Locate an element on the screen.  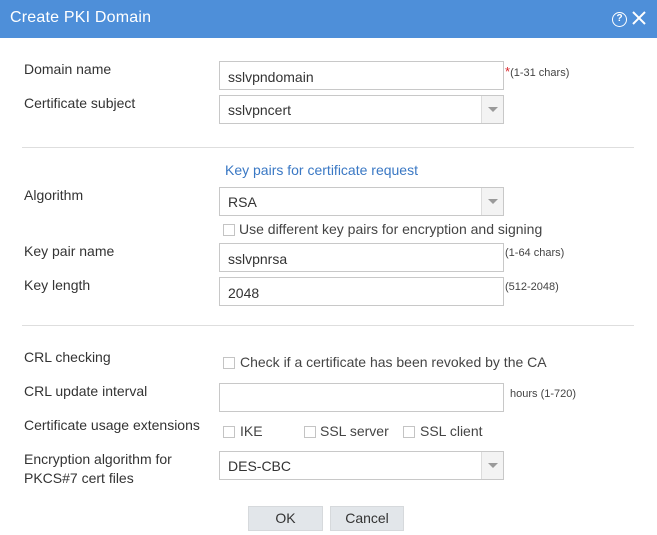
encryption-algorithm-value: DES-CBC is located at coordinates (260, 466).